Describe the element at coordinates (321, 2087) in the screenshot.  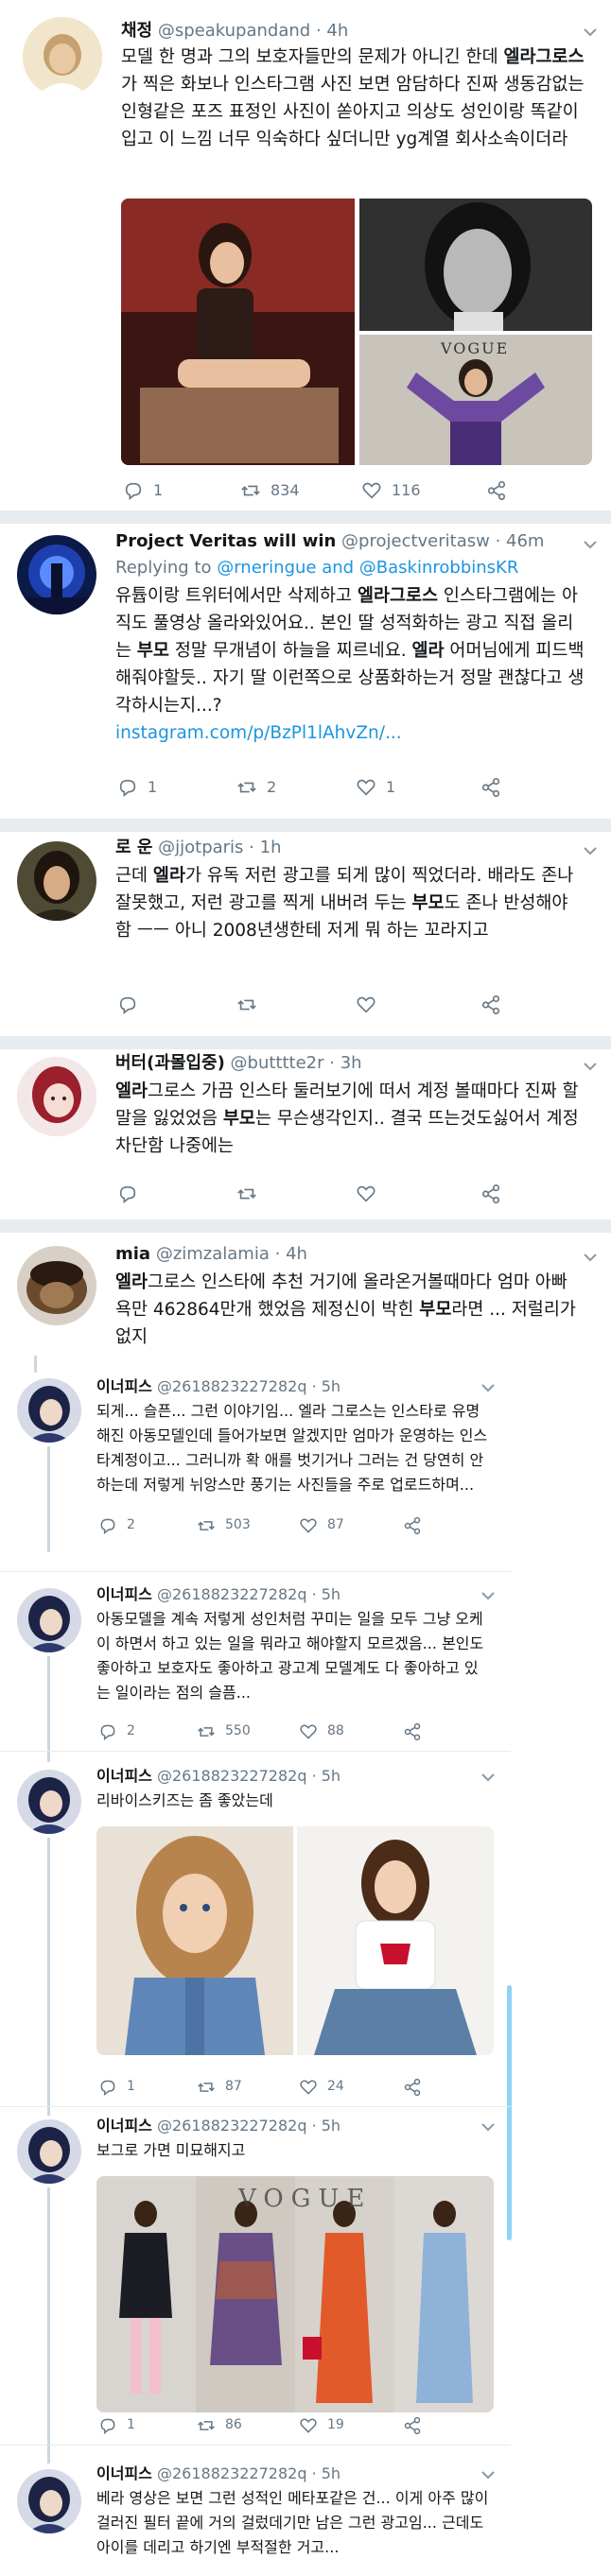
I see `like-button: 24` at that location.